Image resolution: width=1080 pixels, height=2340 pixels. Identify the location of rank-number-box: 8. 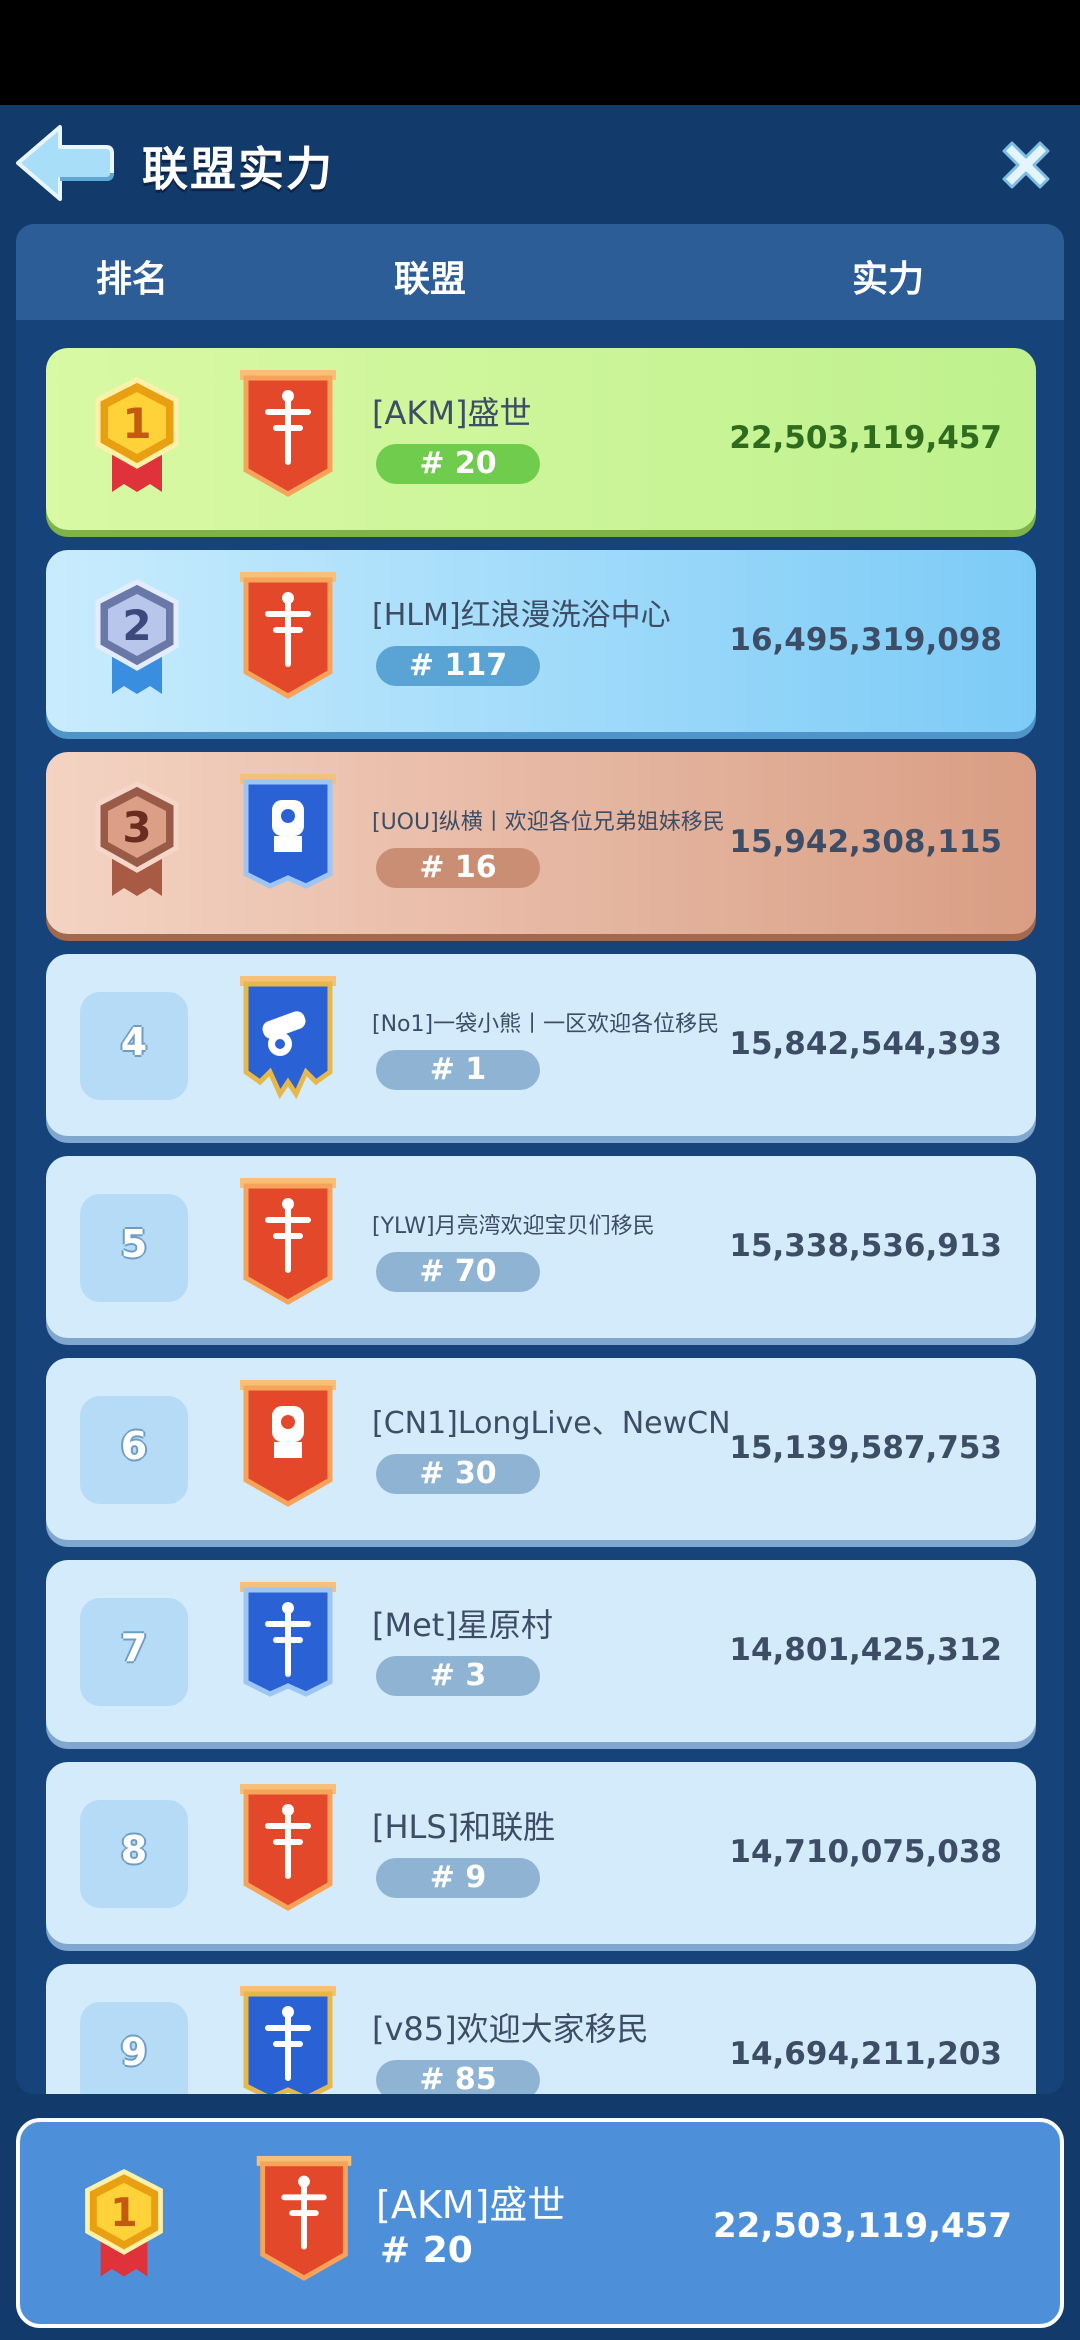
(134, 1854).